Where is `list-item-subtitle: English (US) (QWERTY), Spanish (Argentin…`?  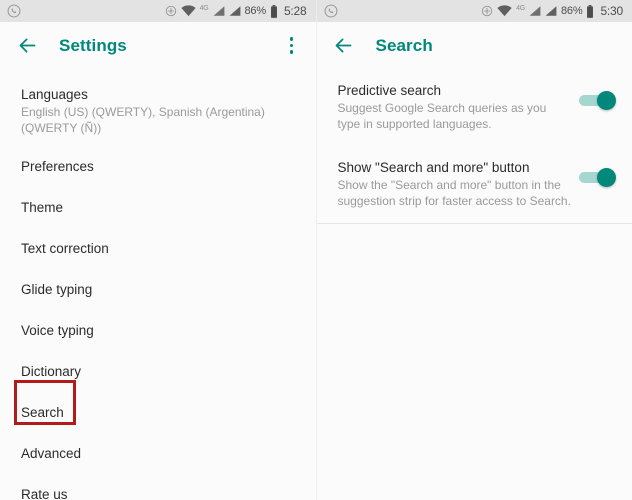
list-item-subtitle: English (US) (QWERTY), Spanish (Argentin… is located at coordinates (143, 120).